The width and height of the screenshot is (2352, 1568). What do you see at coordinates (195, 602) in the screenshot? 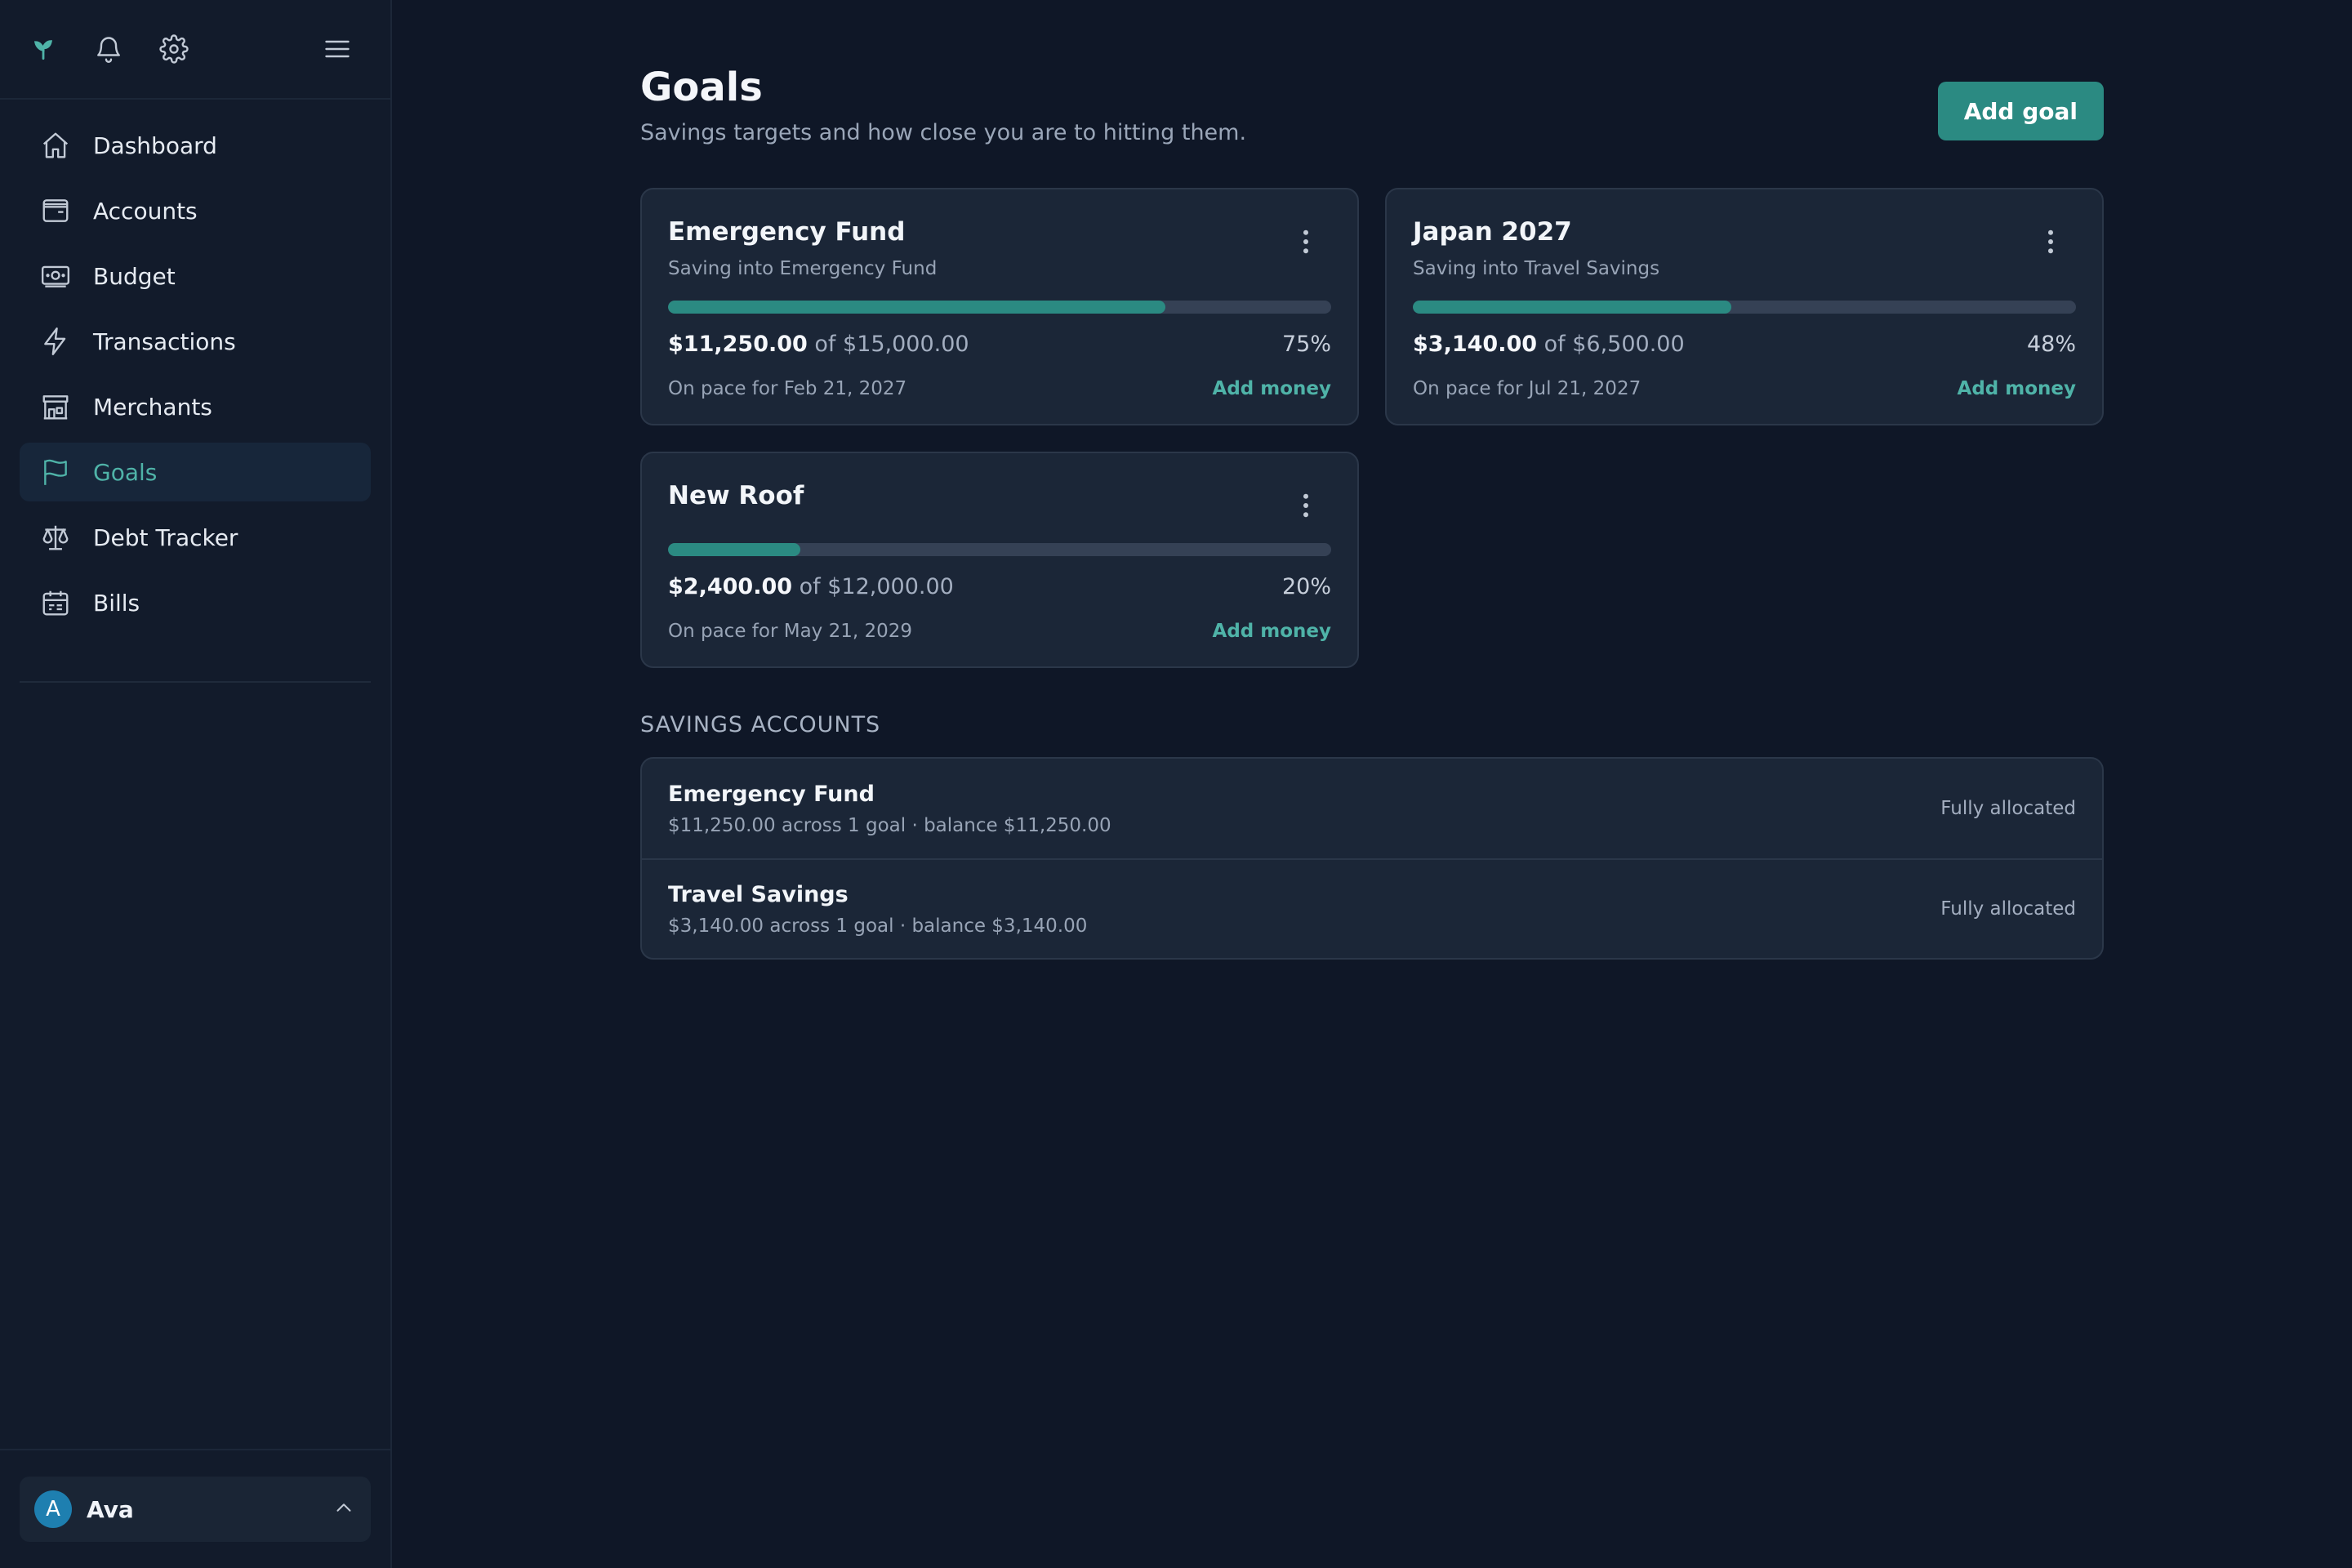
I see `sidebar-item-bills: Bills` at bounding box center [195, 602].